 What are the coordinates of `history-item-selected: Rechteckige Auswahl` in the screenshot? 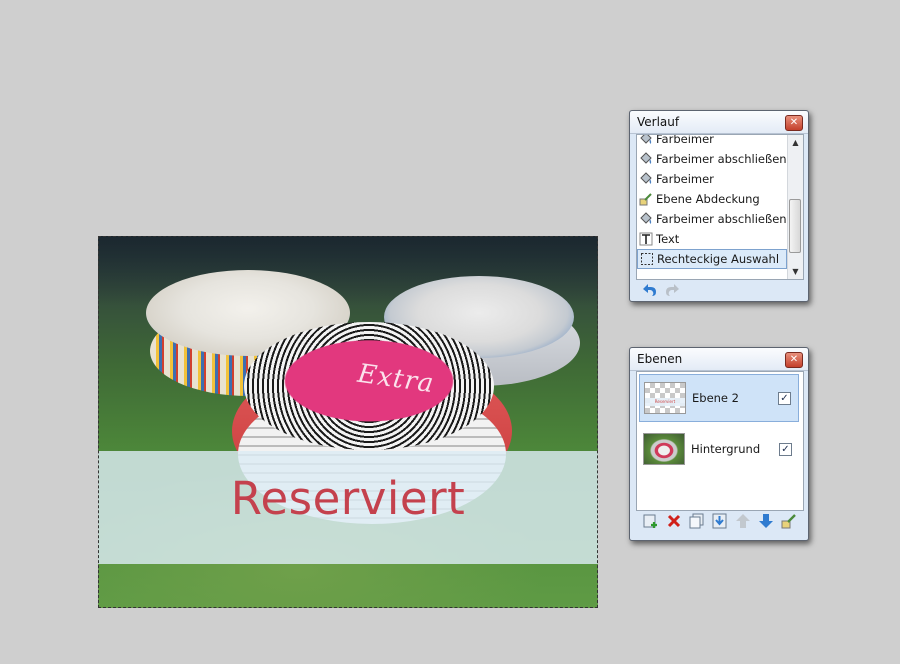 It's located at (712, 259).